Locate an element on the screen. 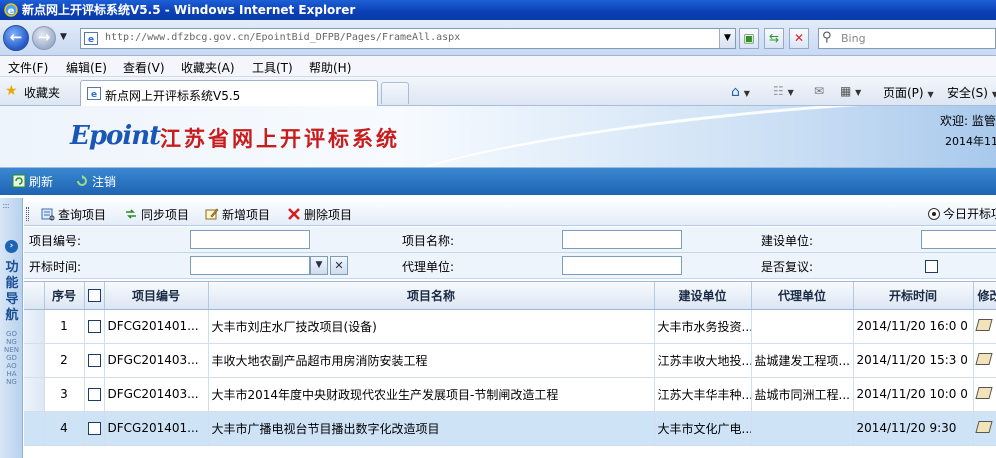 The width and height of the screenshot is (996, 458). home-button: ⌂ ▼ is located at coordinates (740, 92).